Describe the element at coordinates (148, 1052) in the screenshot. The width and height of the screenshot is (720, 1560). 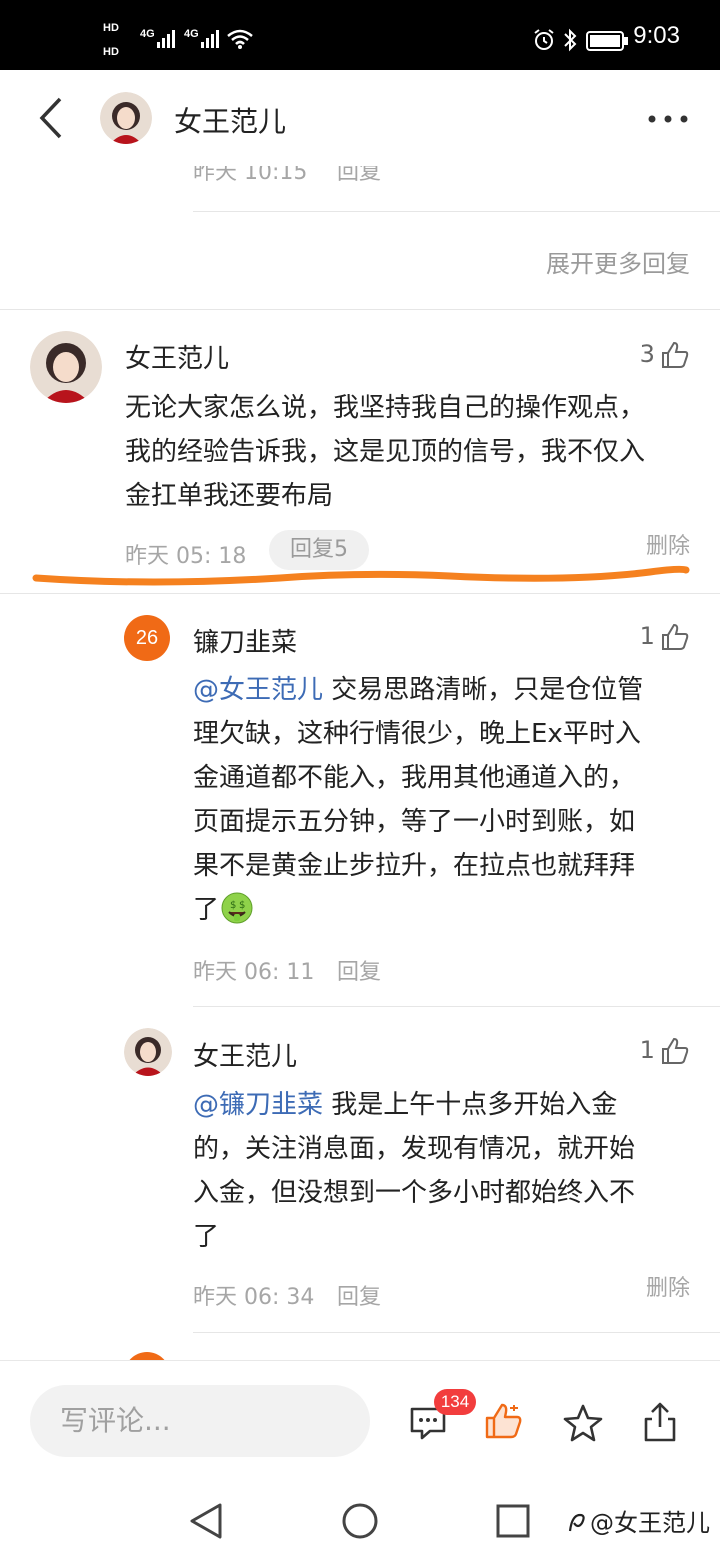
I see `reply-avatar` at that location.